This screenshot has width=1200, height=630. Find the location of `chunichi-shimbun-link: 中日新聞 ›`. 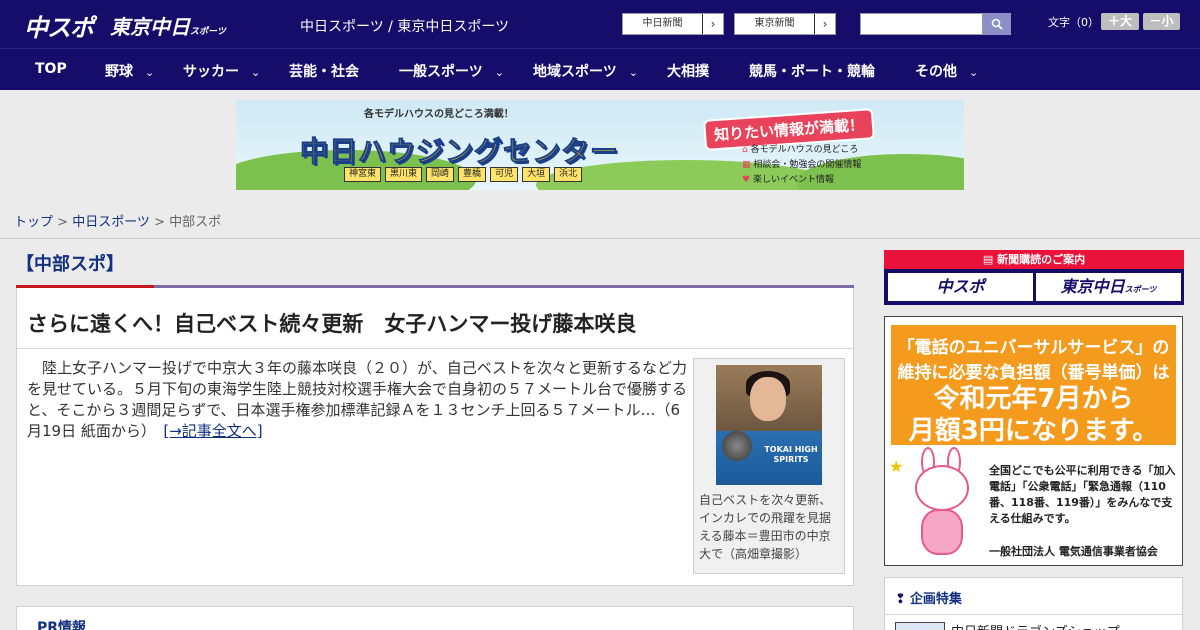

chunichi-shimbun-link: 中日新聞 › is located at coordinates (673, 24).